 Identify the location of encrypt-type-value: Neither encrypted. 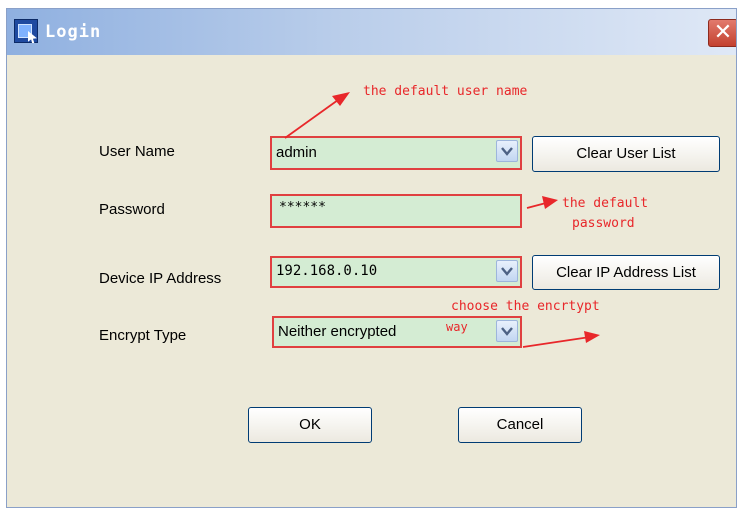
(337, 331).